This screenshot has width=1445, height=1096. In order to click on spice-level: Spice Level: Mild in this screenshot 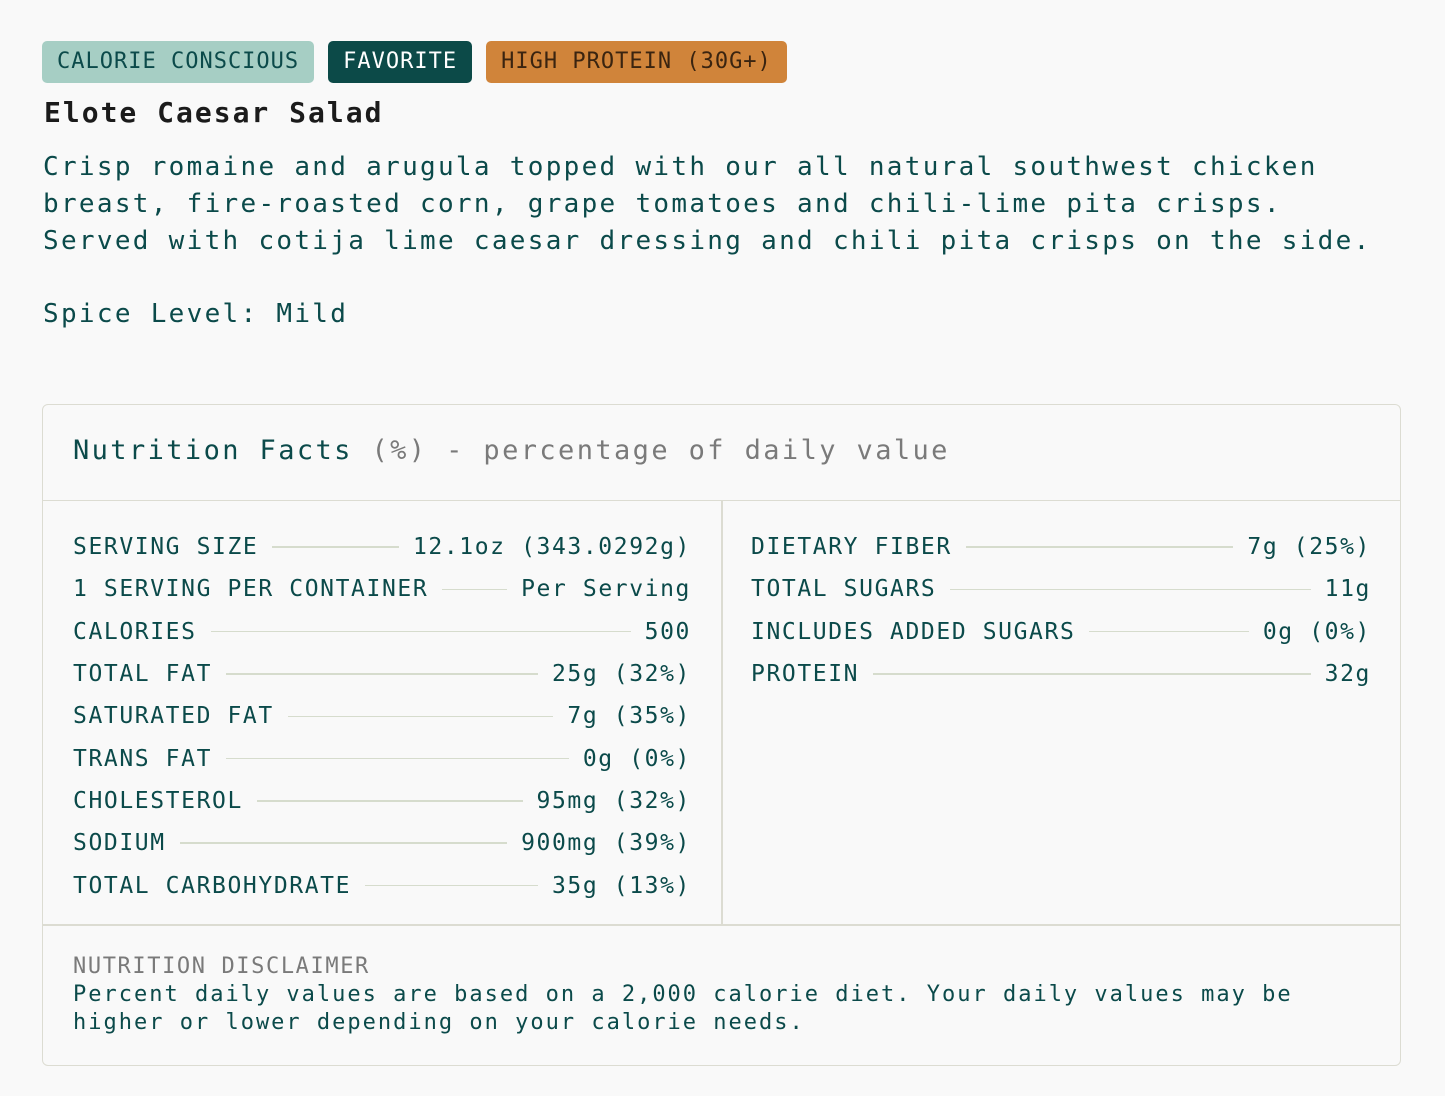, I will do `click(196, 314)`.